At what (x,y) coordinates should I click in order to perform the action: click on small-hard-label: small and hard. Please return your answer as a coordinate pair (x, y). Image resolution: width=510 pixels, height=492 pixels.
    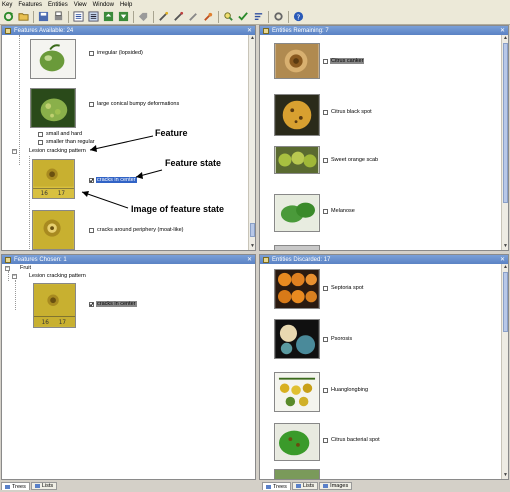
    Looking at the image, I should click on (64, 134).